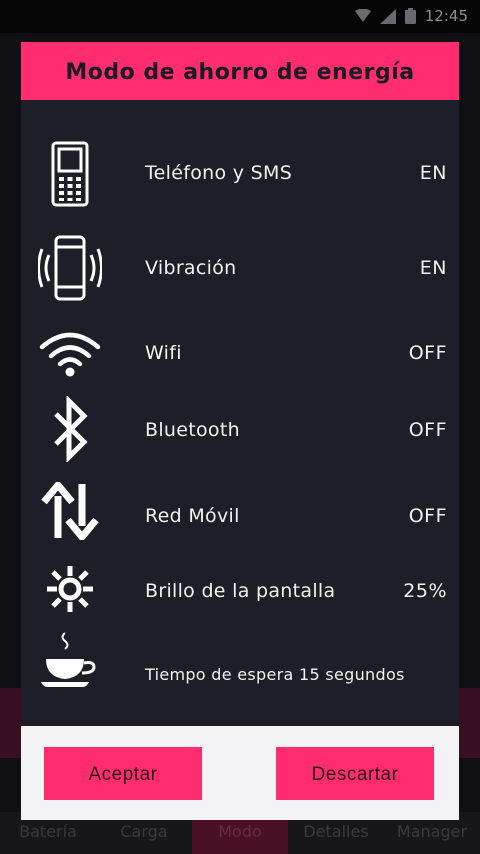 This screenshot has width=480, height=854. What do you see at coordinates (70, 660) in the screenshot?
I see `coffee-cup-icon` at bounding box center [70, 660].